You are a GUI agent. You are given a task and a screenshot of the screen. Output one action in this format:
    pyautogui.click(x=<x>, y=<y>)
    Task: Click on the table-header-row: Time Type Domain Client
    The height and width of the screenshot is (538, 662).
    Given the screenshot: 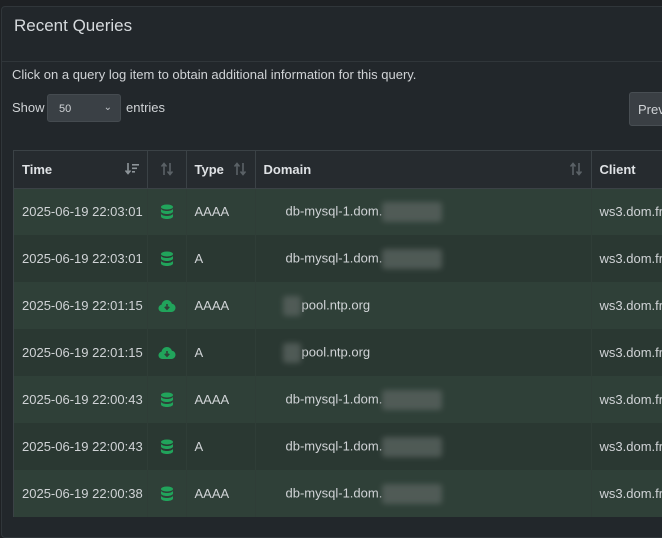 What is the action you would take?
    pyautogui.click(x=338, y=170)
    